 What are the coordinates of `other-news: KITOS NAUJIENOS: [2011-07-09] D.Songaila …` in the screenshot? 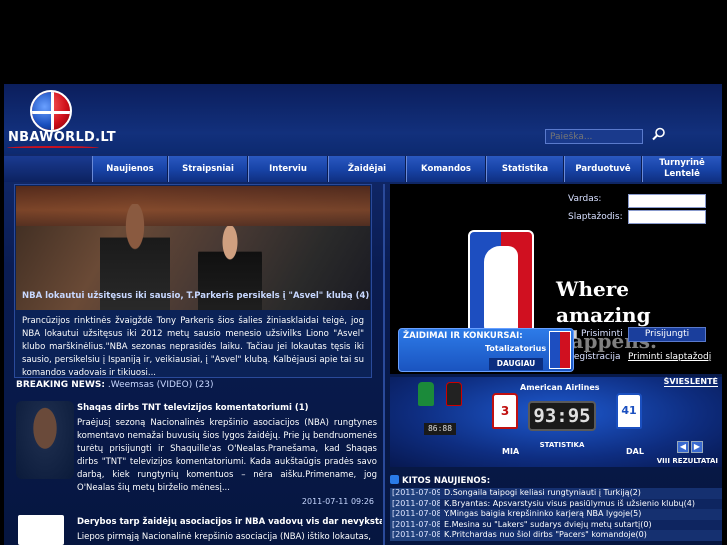 It's located at (556, 510).